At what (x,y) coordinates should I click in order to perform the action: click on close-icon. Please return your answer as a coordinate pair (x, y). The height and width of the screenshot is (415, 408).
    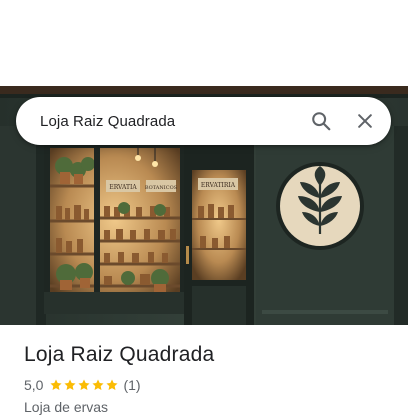
    Looking at the image, I should click on (365, 121).